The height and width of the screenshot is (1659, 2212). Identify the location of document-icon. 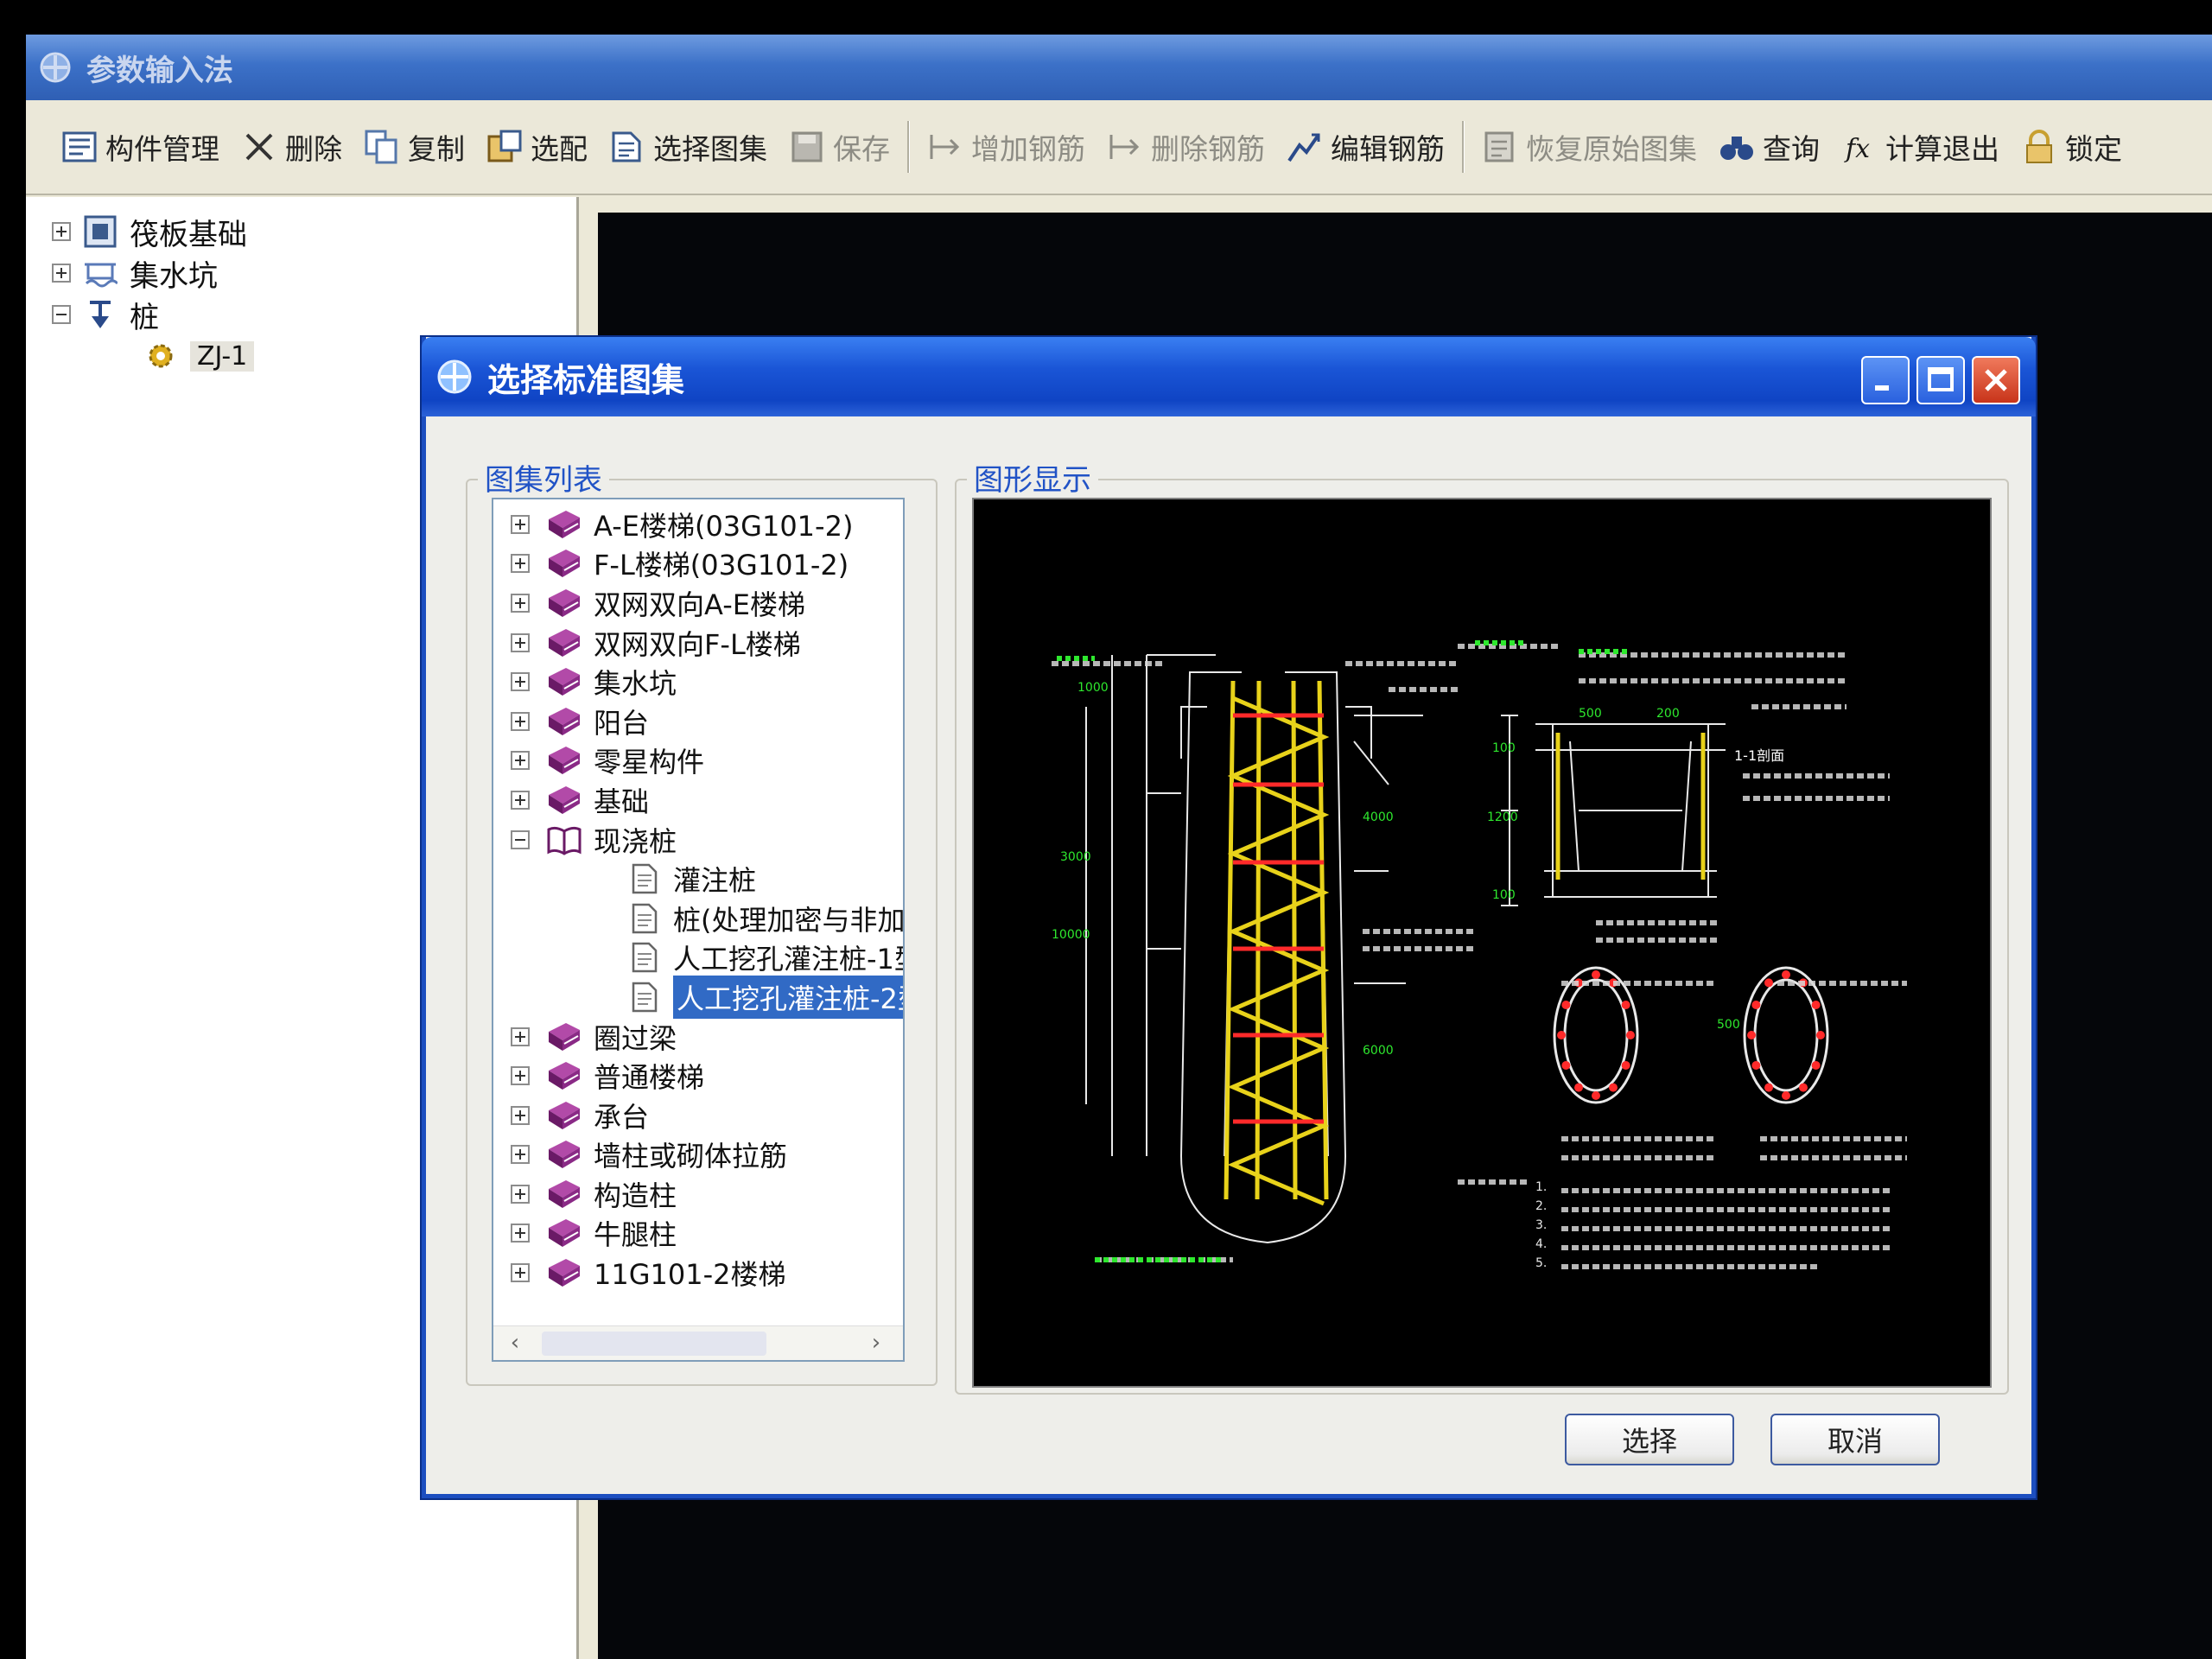
(645, 878).